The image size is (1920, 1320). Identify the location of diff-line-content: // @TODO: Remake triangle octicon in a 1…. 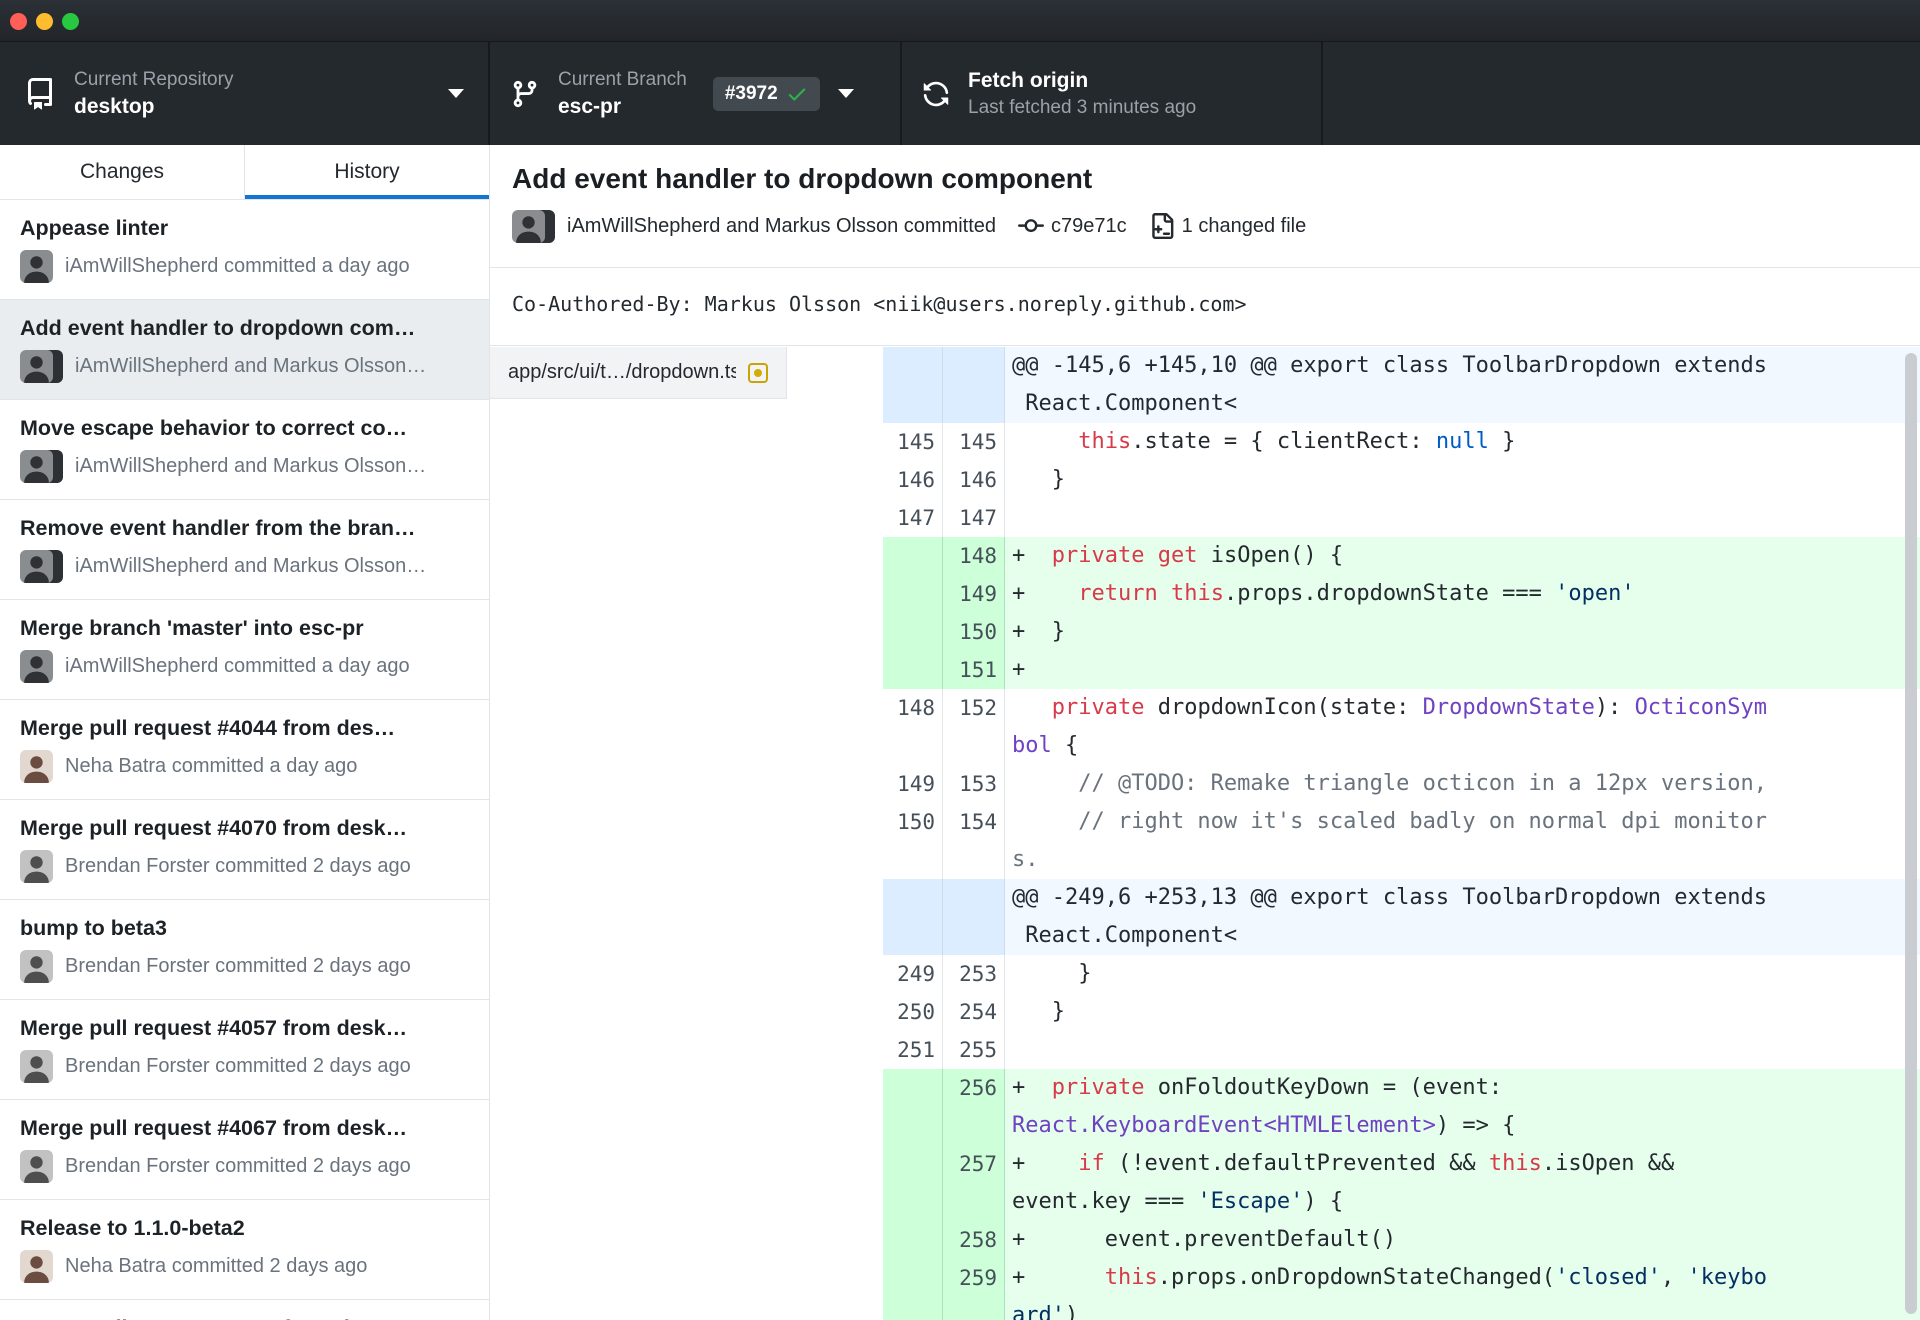
(1462, 784).